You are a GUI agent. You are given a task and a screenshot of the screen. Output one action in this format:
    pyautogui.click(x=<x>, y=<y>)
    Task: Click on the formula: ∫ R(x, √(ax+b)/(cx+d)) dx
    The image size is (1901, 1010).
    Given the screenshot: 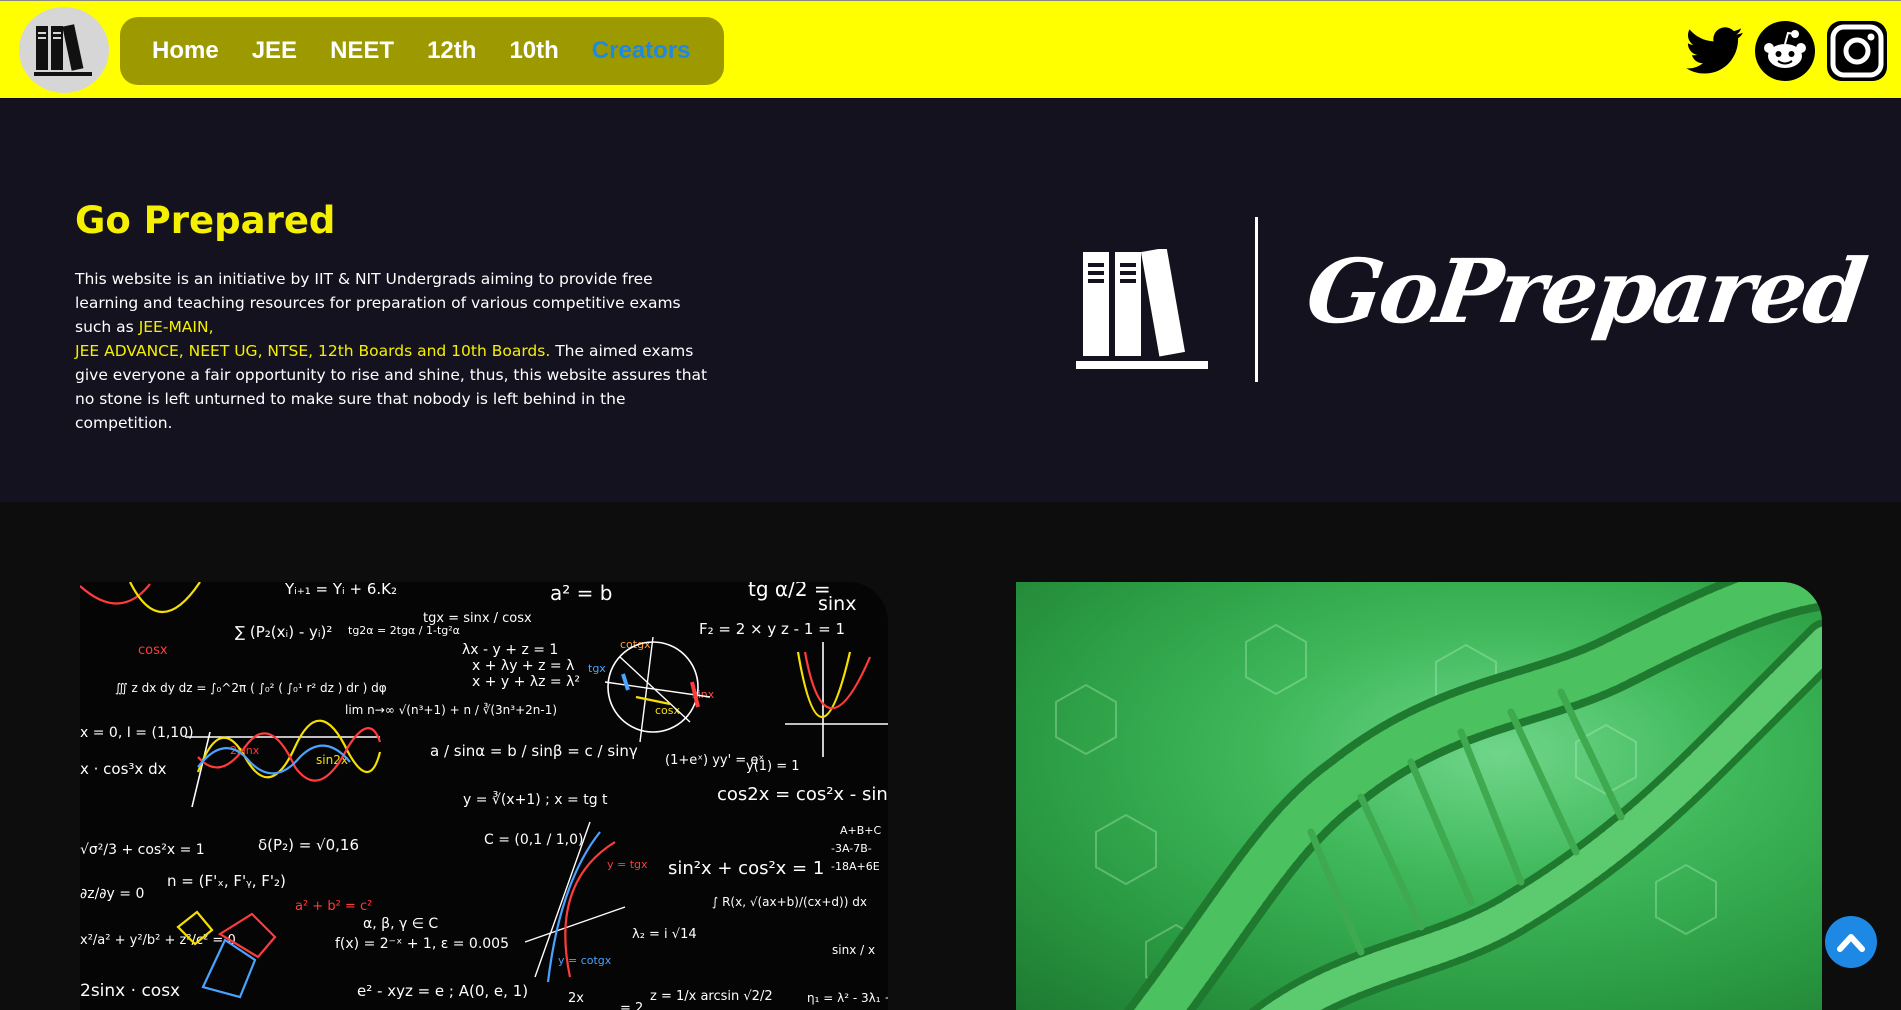 What is the action you would take?
    pyautogui.click(x=789, y=902)
    